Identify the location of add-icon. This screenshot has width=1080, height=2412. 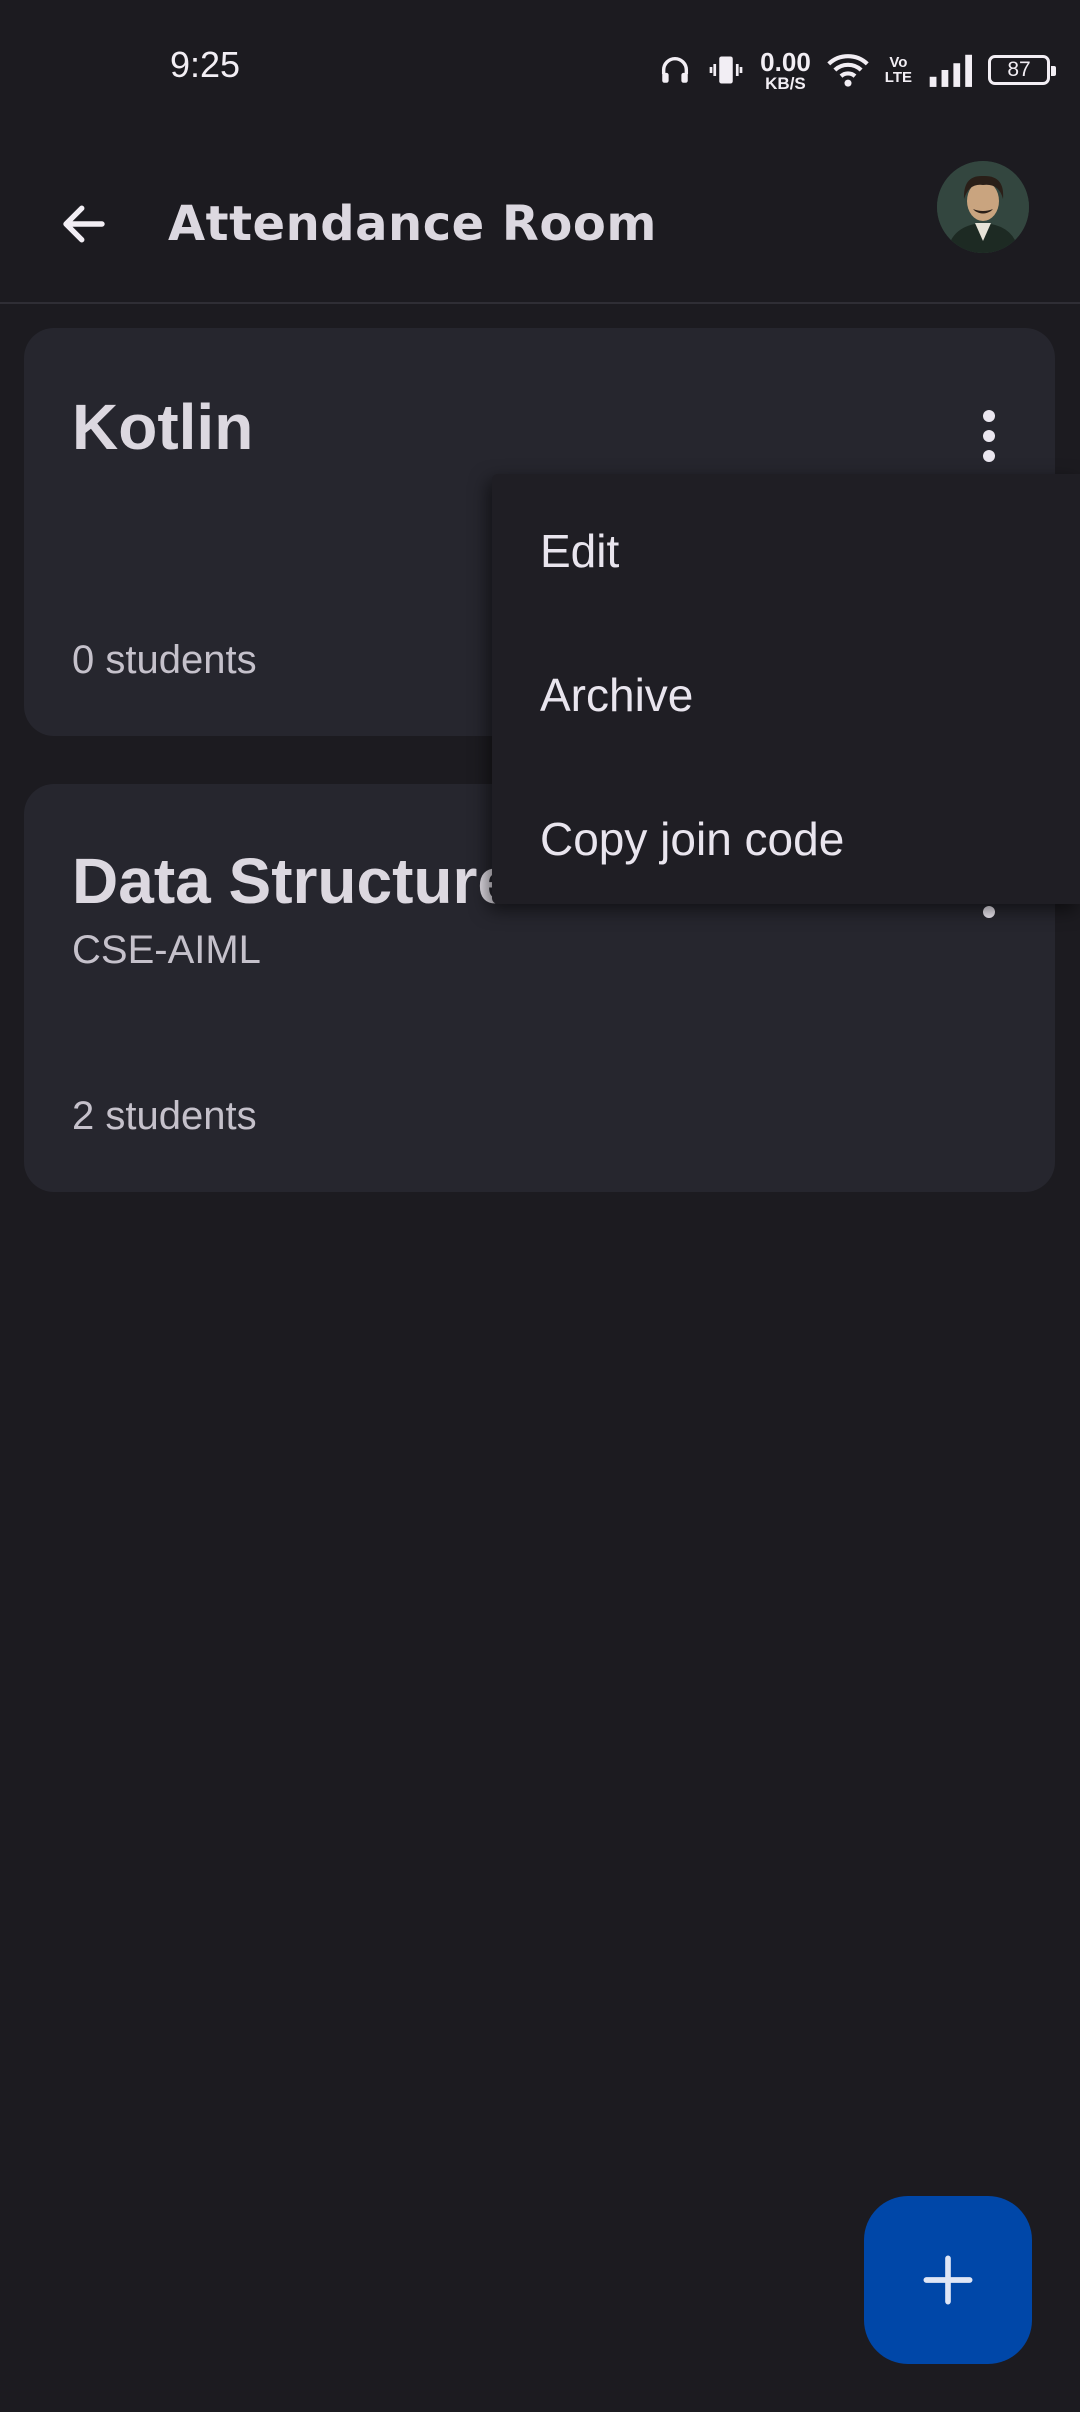
(948, 2280).